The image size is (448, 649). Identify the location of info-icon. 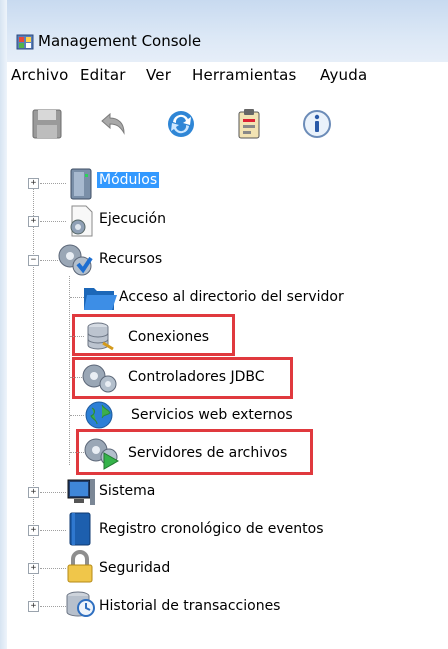
(317, 124).